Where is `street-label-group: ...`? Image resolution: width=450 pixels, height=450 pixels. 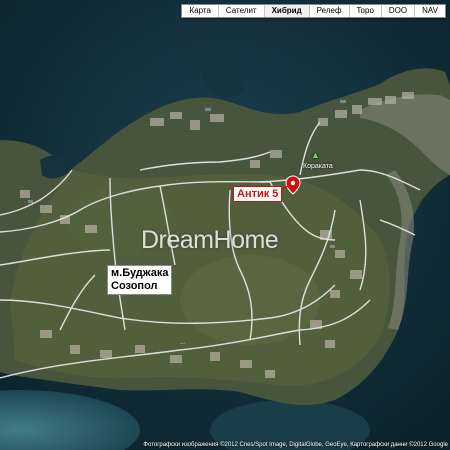 street-label-group: ... is located at coordinates (183, 342).